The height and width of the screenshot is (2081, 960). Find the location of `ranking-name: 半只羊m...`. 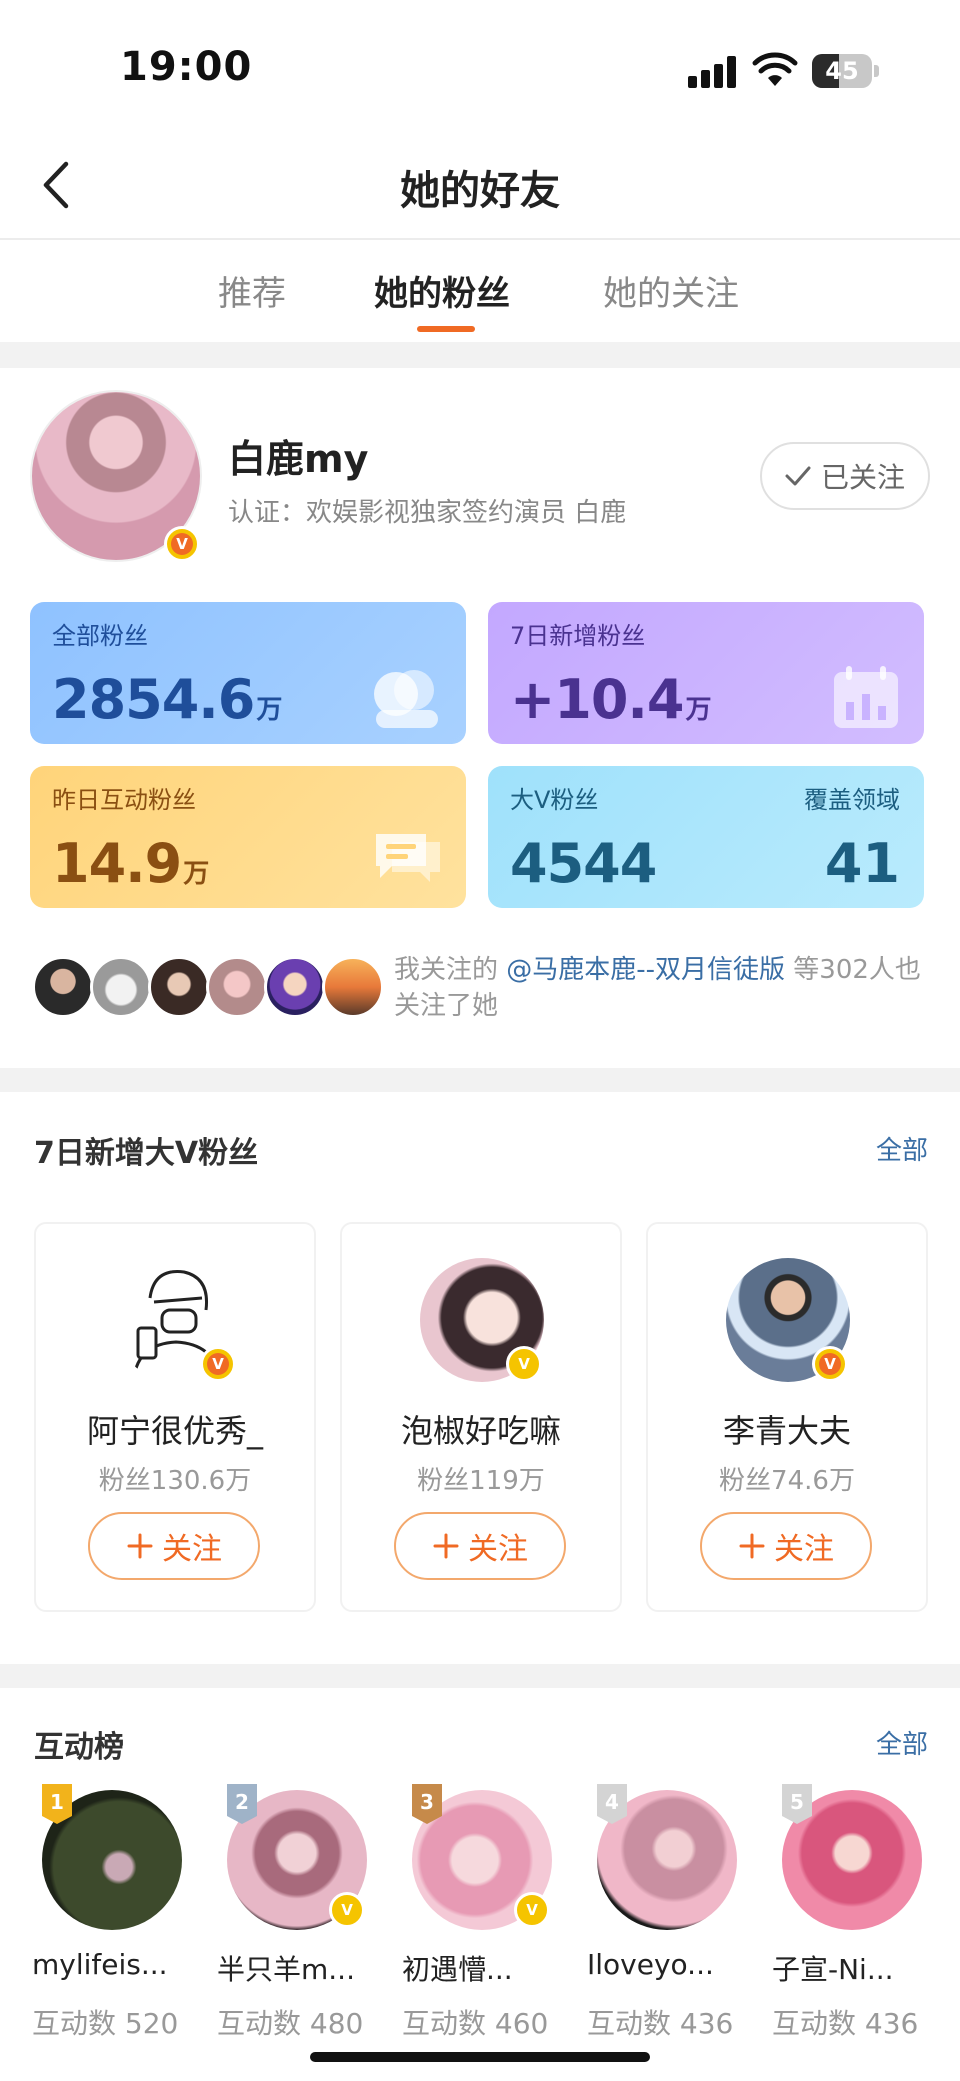

ranking-name: 半只羊m... is located at coordinates (286, 1969).